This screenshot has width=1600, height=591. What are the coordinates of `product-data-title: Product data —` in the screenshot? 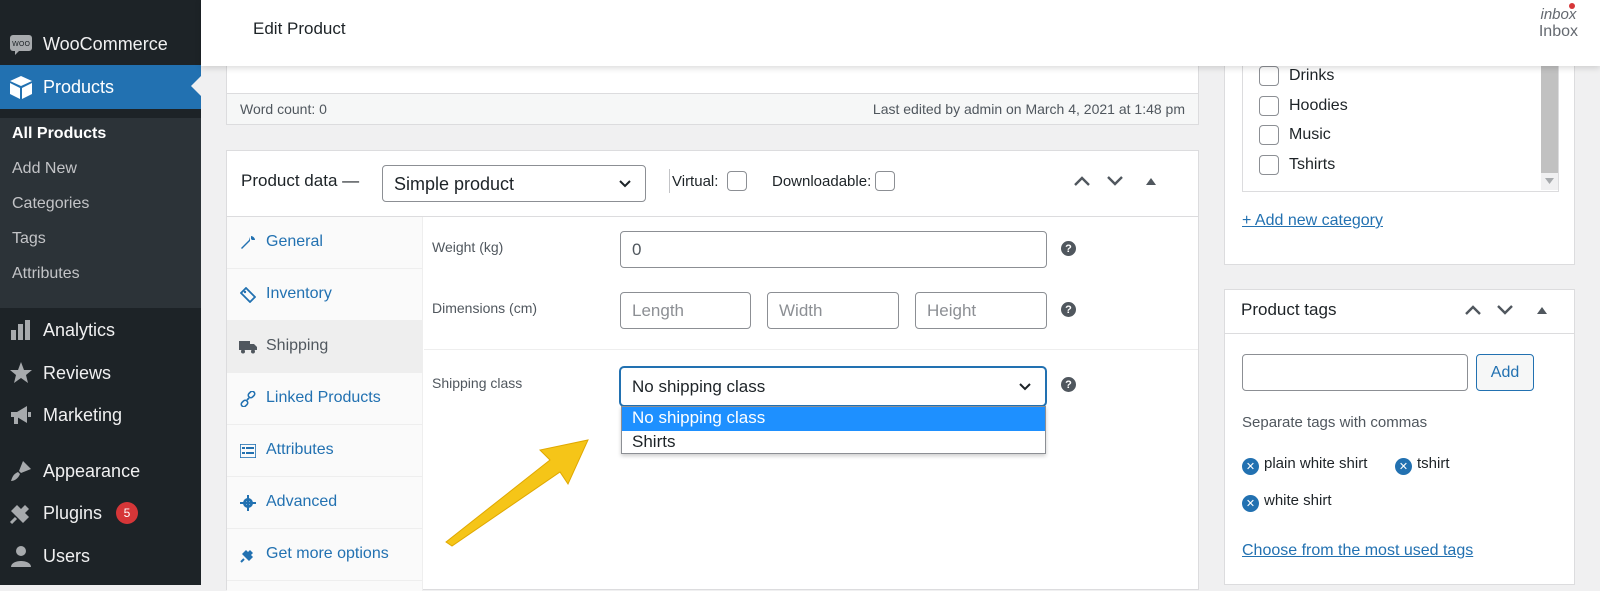 It's located at (300, 180).